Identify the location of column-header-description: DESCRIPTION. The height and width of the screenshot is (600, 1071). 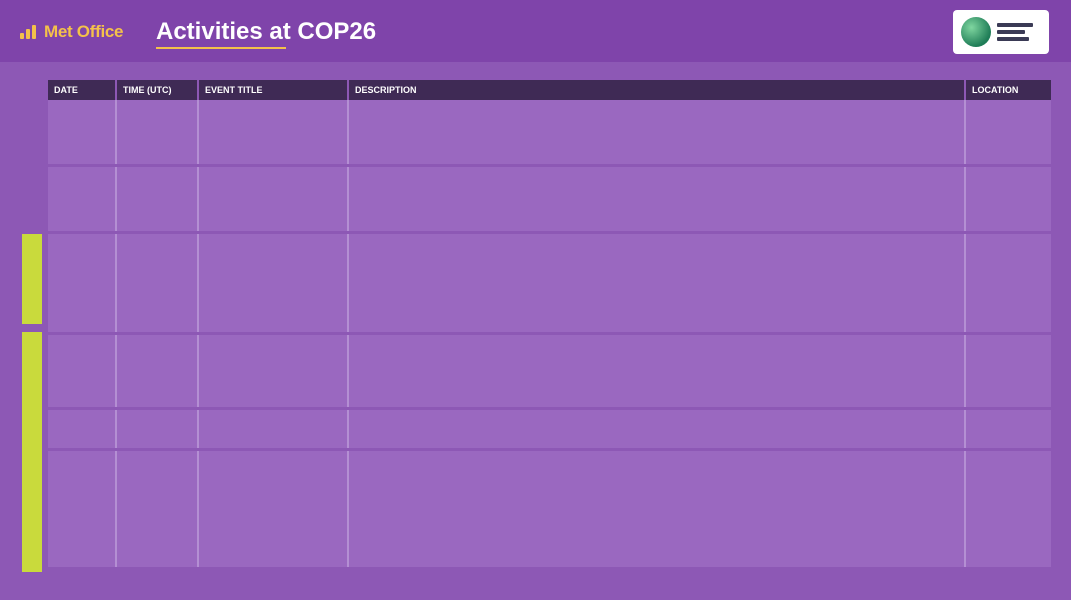
(657, 90).